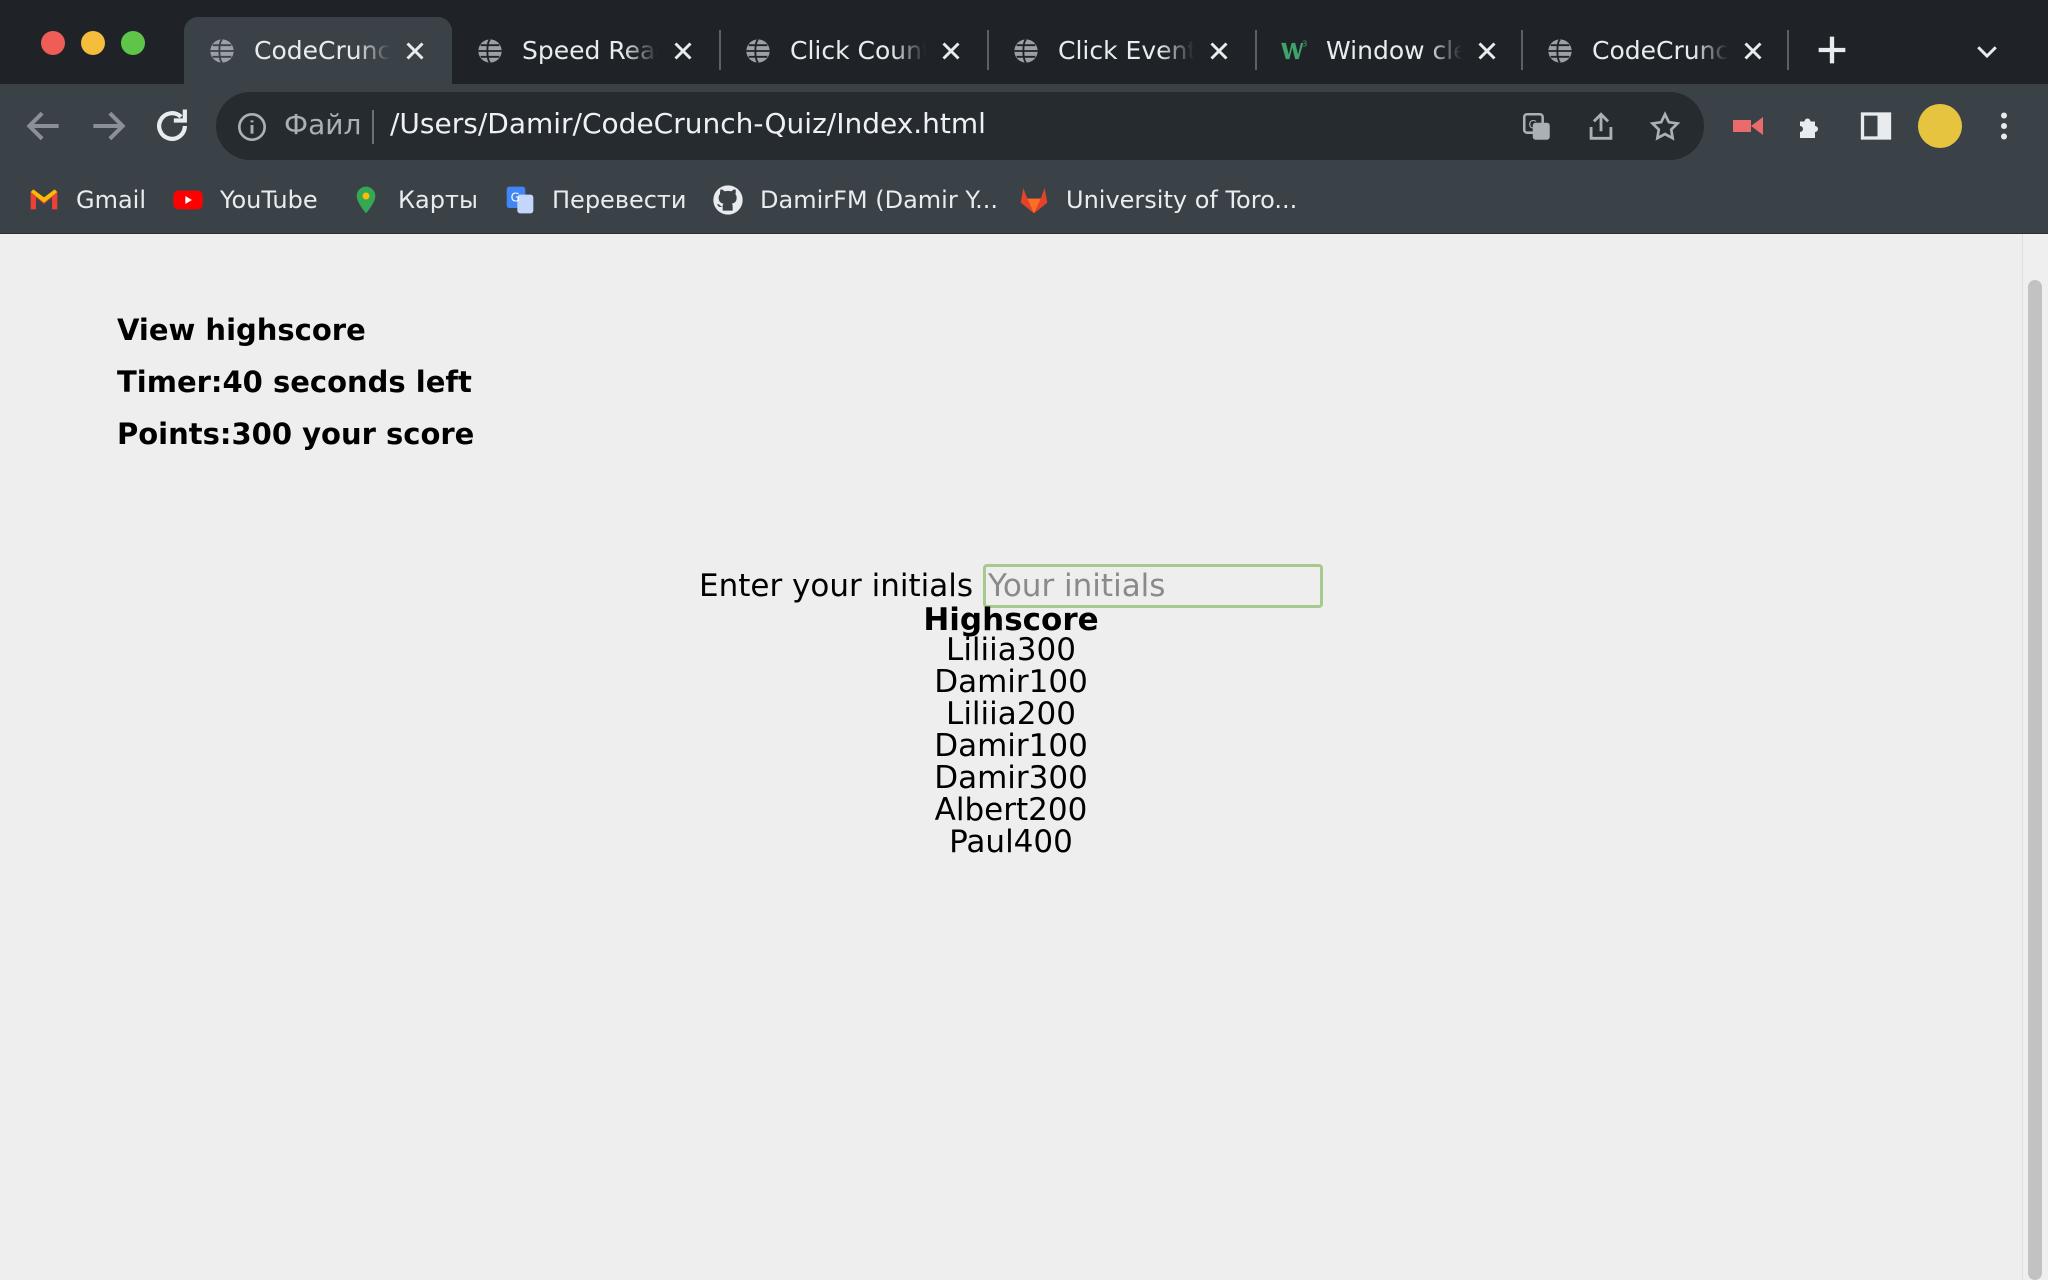 This screenshot has height=1280, width=2048. I want to click on new-tab-button, so click(1832, 50).